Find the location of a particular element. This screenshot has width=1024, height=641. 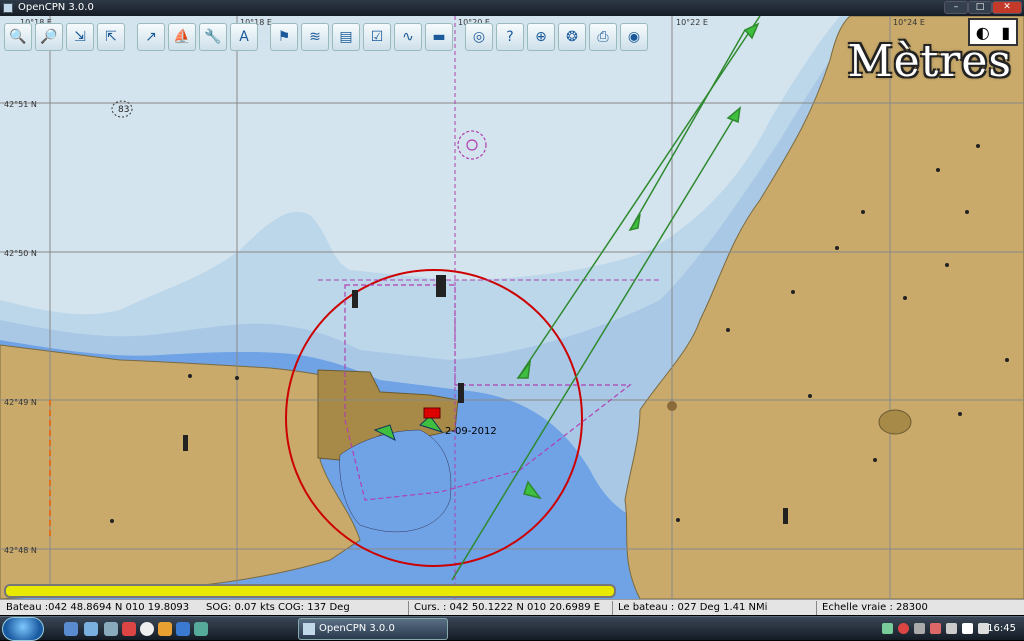

ownship-marker is located at coordinates (432, 413).